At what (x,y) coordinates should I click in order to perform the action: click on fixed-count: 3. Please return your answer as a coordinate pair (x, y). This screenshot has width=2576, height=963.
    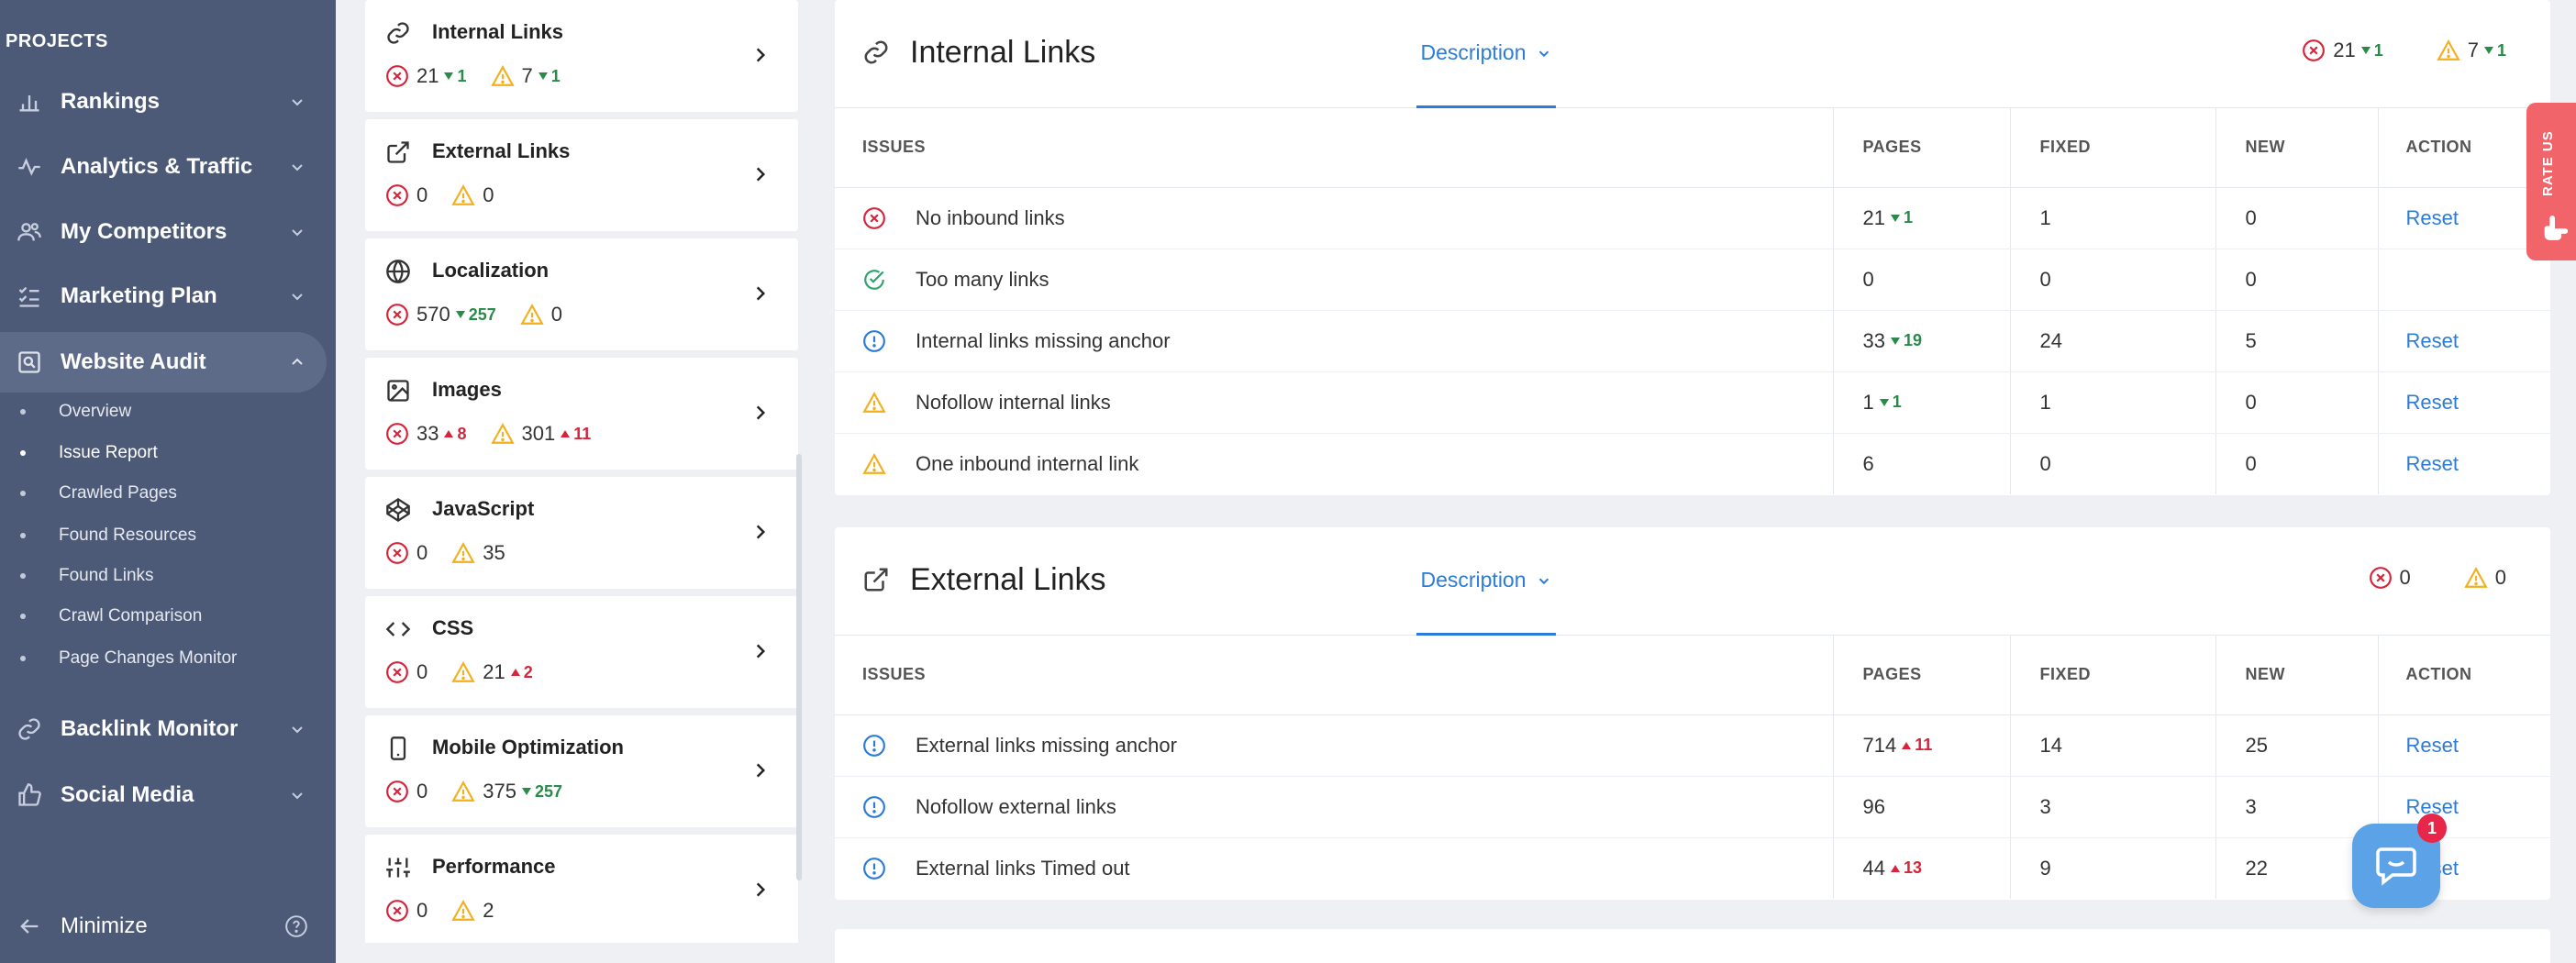
    Looking at the image, I should click on (2113, 807).